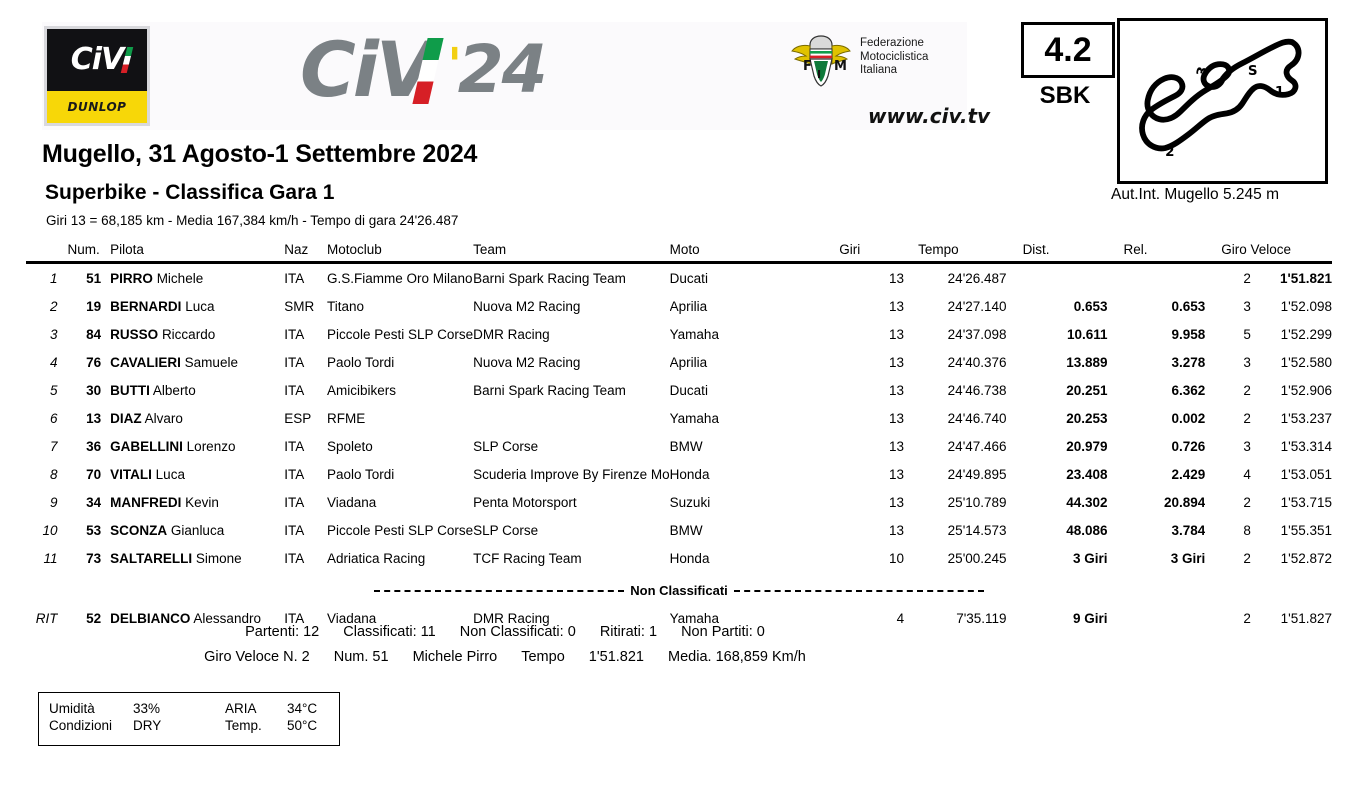 This screenshot has width=1357, height=785. What do you see at coordinates (94, 306) in the screenshot?
I see `cell-number: 19` at bounding box center [94, 306].